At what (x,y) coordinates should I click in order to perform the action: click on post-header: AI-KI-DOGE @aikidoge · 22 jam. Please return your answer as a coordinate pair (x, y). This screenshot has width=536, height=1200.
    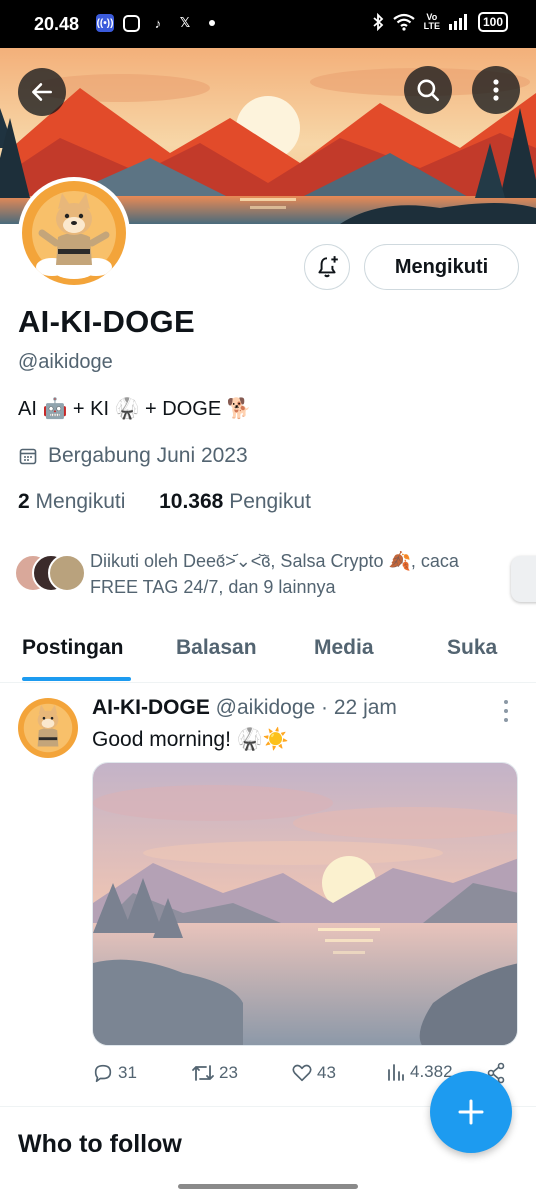
    Looking at the image, I should click on (244, 708).